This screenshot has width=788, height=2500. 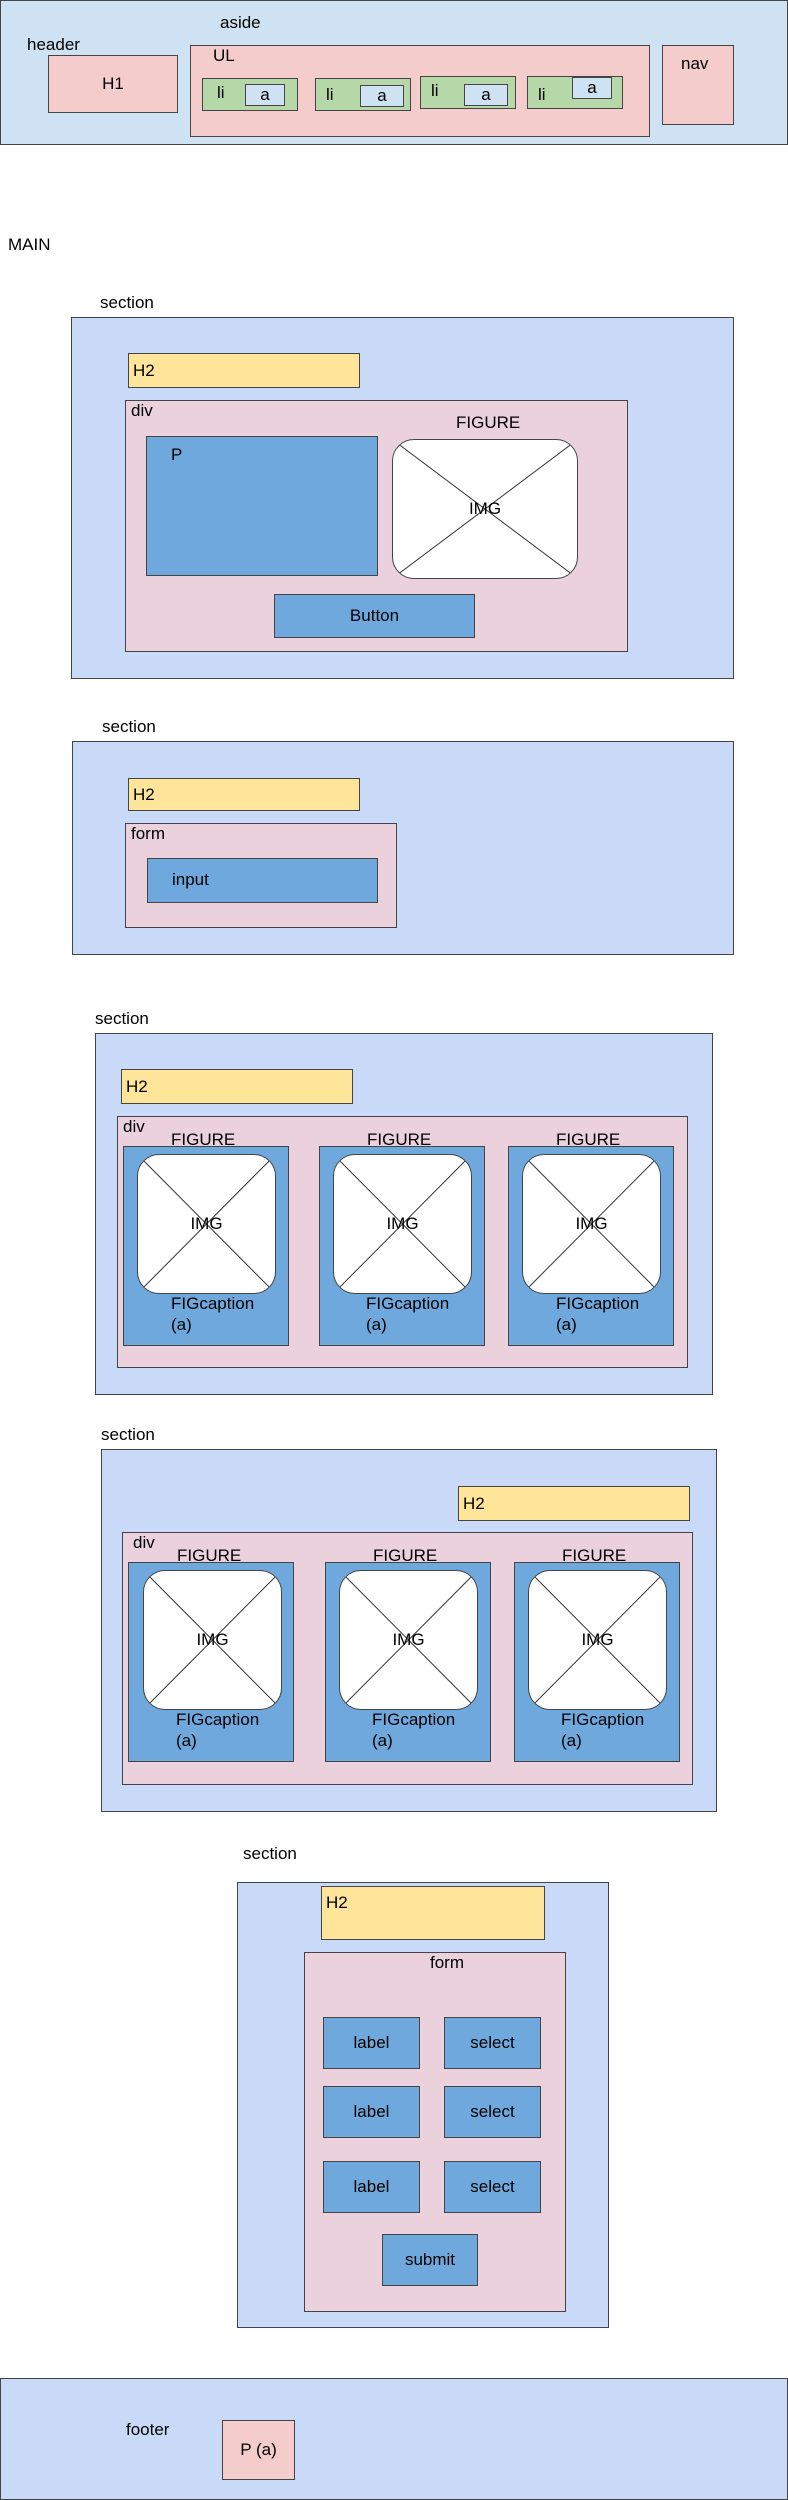 I want to click on paragraph-block: P, so click(x=262, y=506).